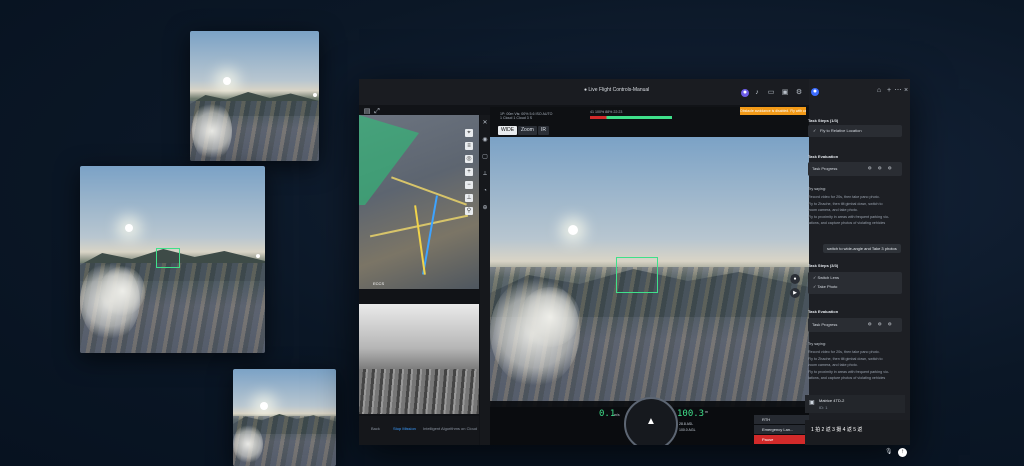  I want to click on tab-stop-mission: Stop Mission, so click(404, 428).